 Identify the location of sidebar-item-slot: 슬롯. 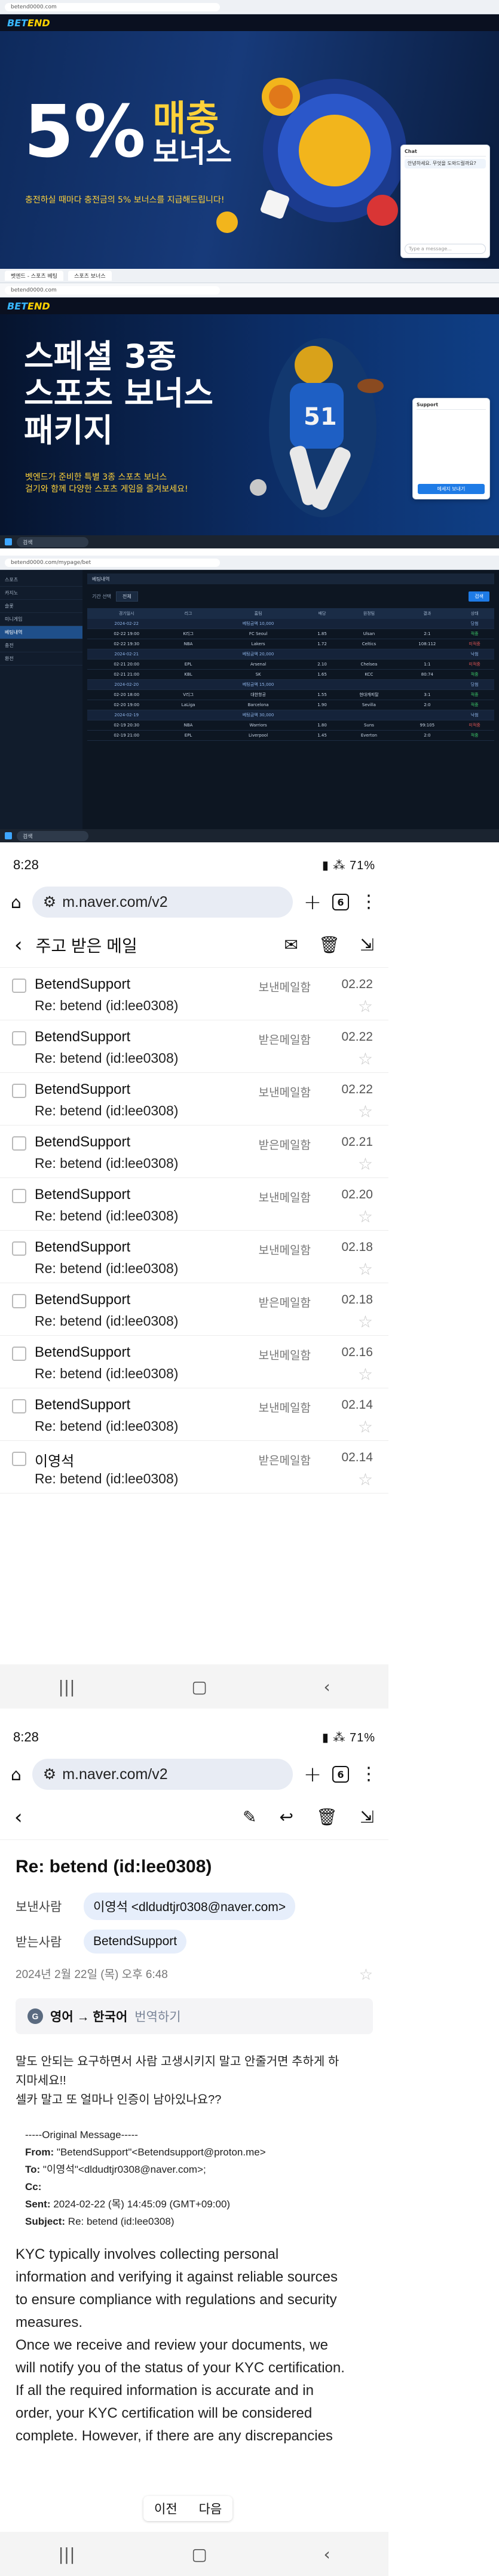
(41, 606).